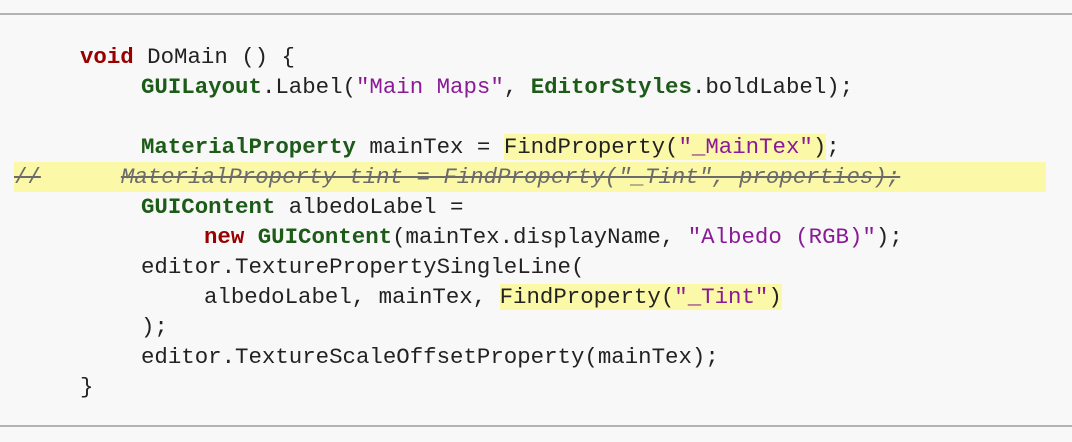 The image size is (1072, 442). I want to click on code-text: mainTex =, so click(430, 147).